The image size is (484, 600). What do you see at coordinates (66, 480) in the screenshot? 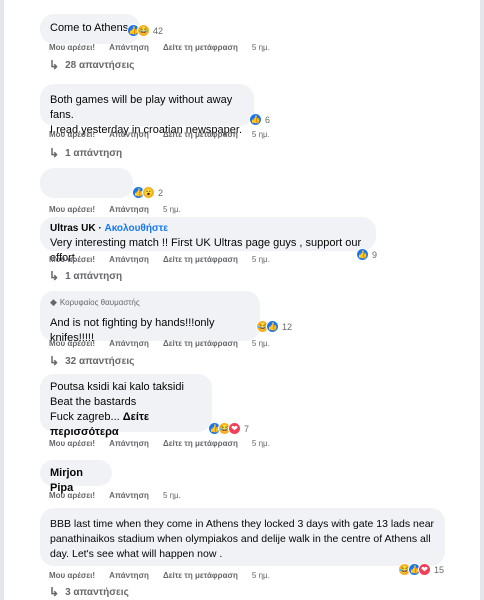
I see `author-name: Mirjon Pipa` at bounding box center [66, 480].